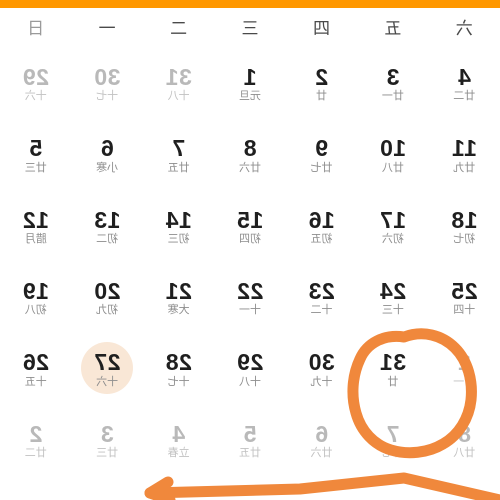 This screenshot has width=500, height=500. I want to click on calendar-day-cell: 4 立春, so click(178, 440).